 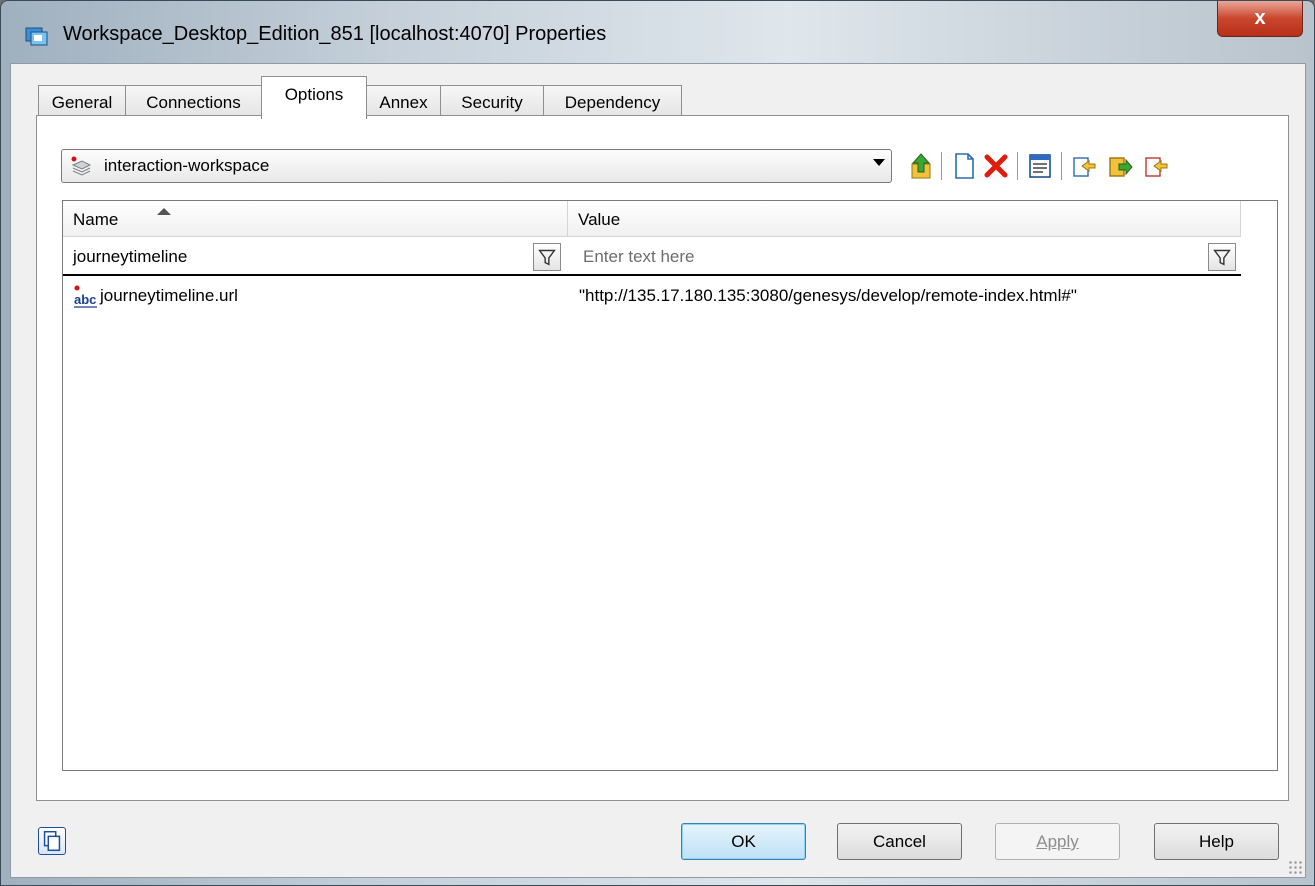 I want to click on delete-icon, so click(x=996, y=166).